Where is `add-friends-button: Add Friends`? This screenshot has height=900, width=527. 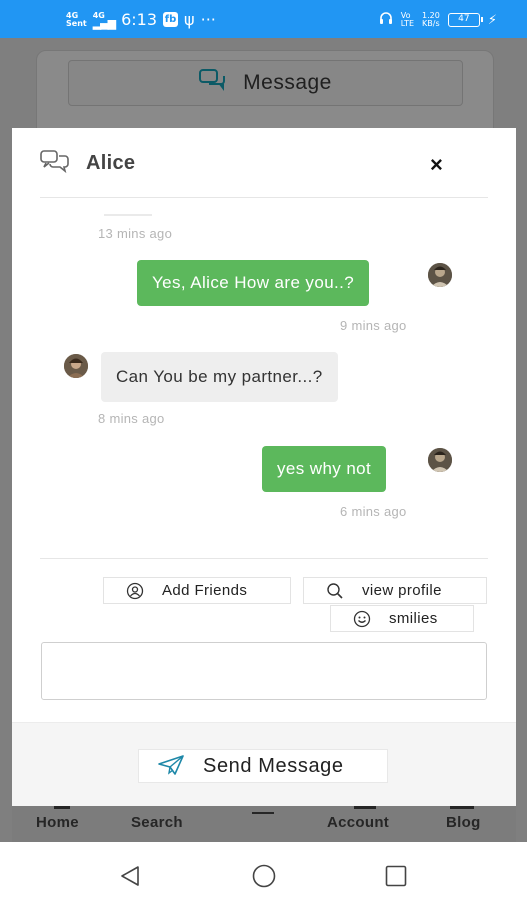 add-friends-button: Add Friends is located at coordinates (197, 590).